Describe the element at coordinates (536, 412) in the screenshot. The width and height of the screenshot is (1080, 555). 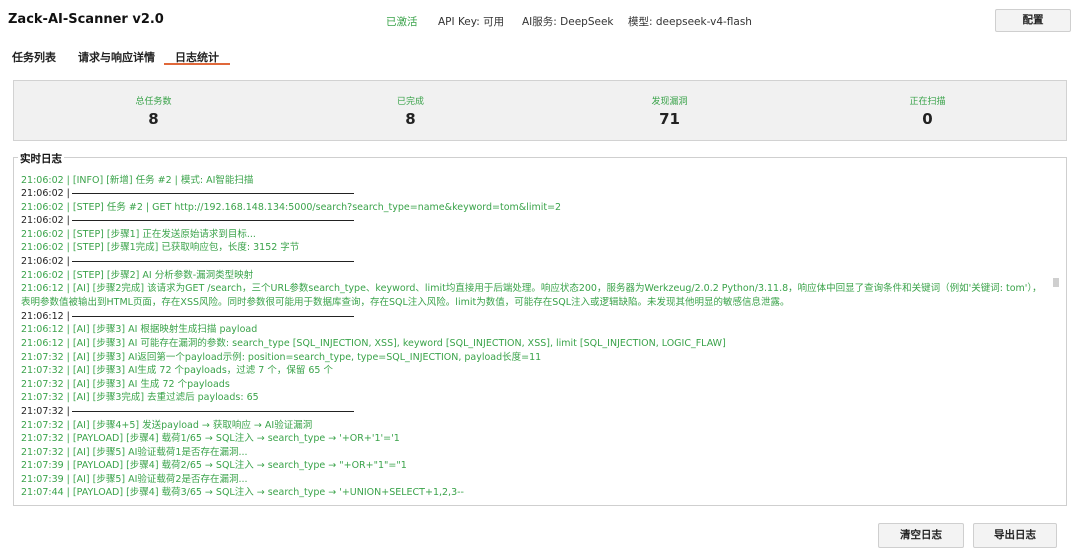
I see `log-separator: 21:07:32 |` at that location.